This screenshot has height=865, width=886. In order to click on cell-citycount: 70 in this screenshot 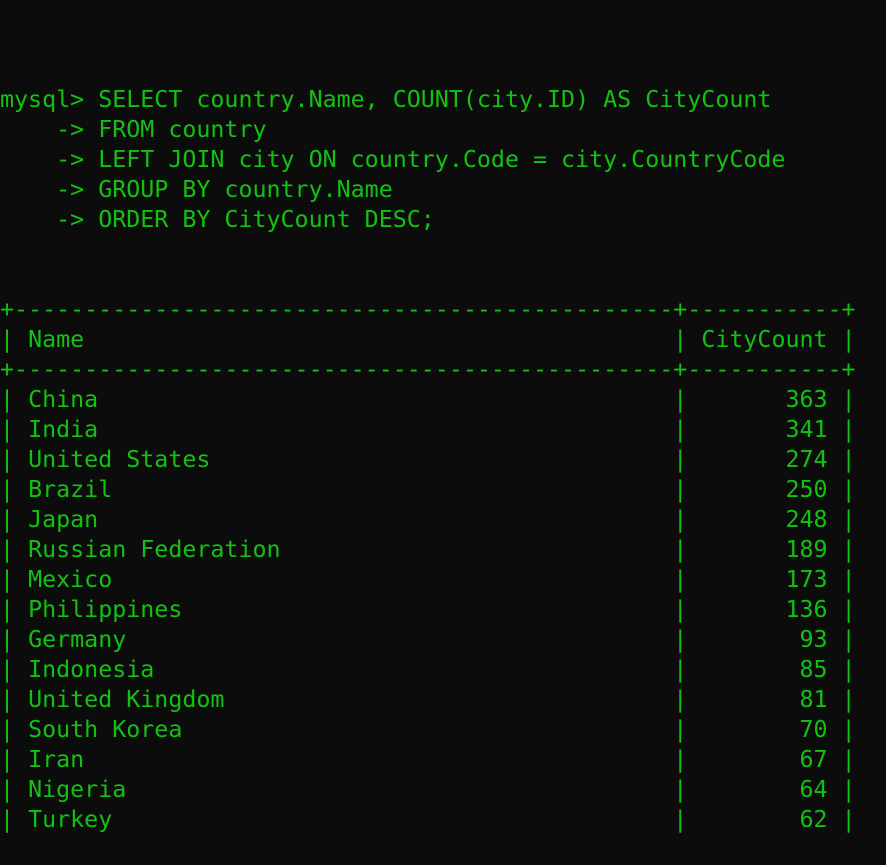, I will do `click(813, 729)`.